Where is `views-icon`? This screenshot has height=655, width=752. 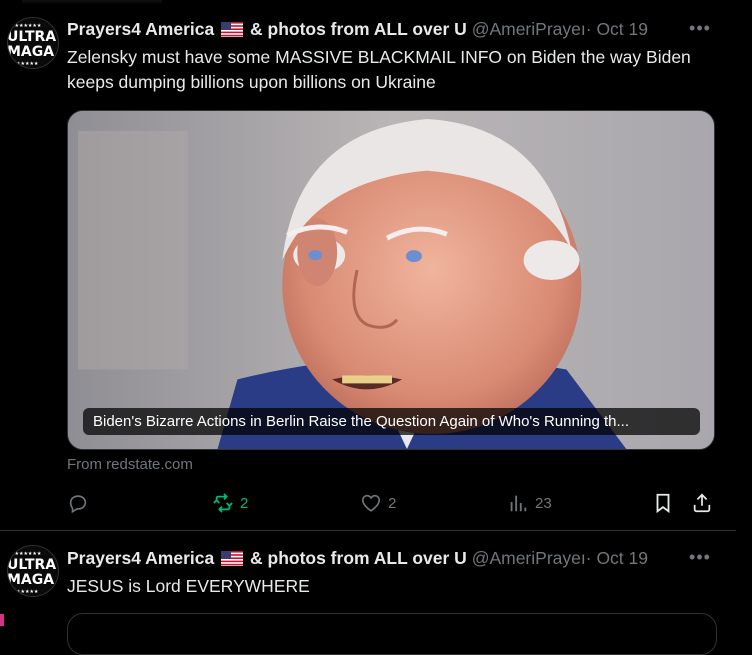 views-icon is located at coordinates (518, 503).